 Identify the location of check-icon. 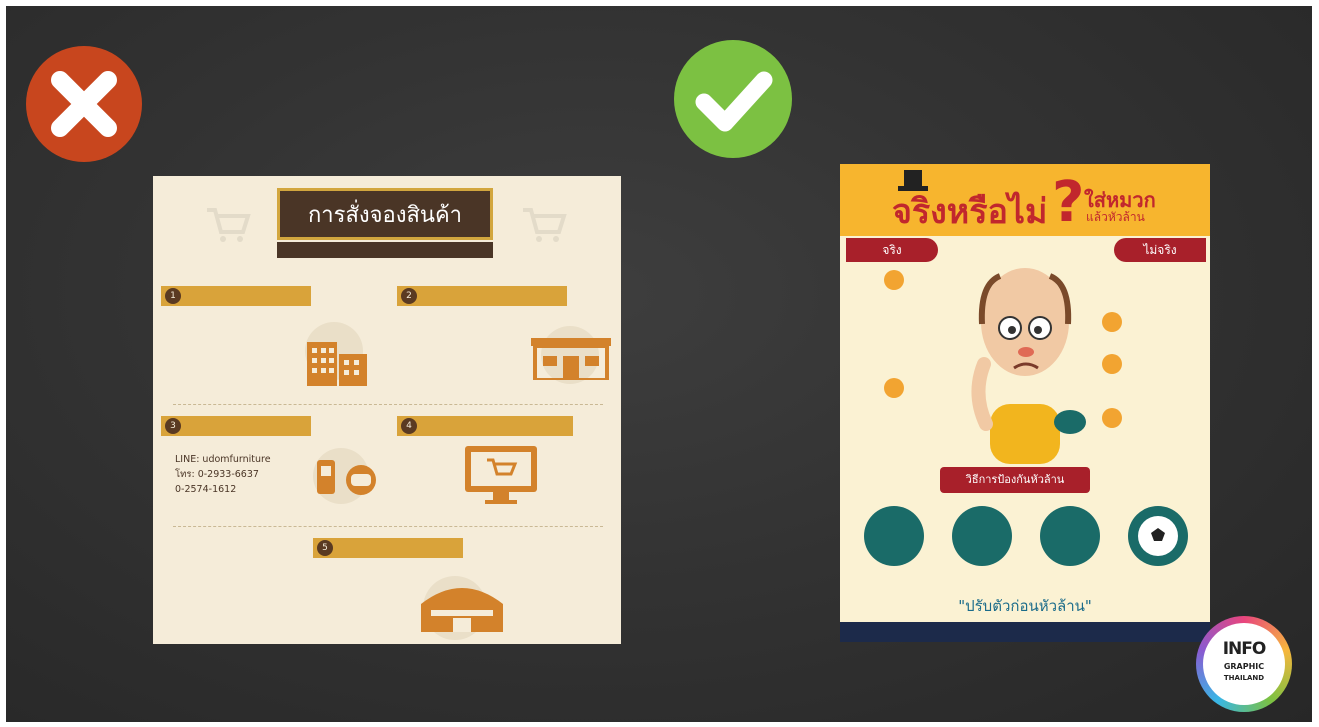
(733, 99).